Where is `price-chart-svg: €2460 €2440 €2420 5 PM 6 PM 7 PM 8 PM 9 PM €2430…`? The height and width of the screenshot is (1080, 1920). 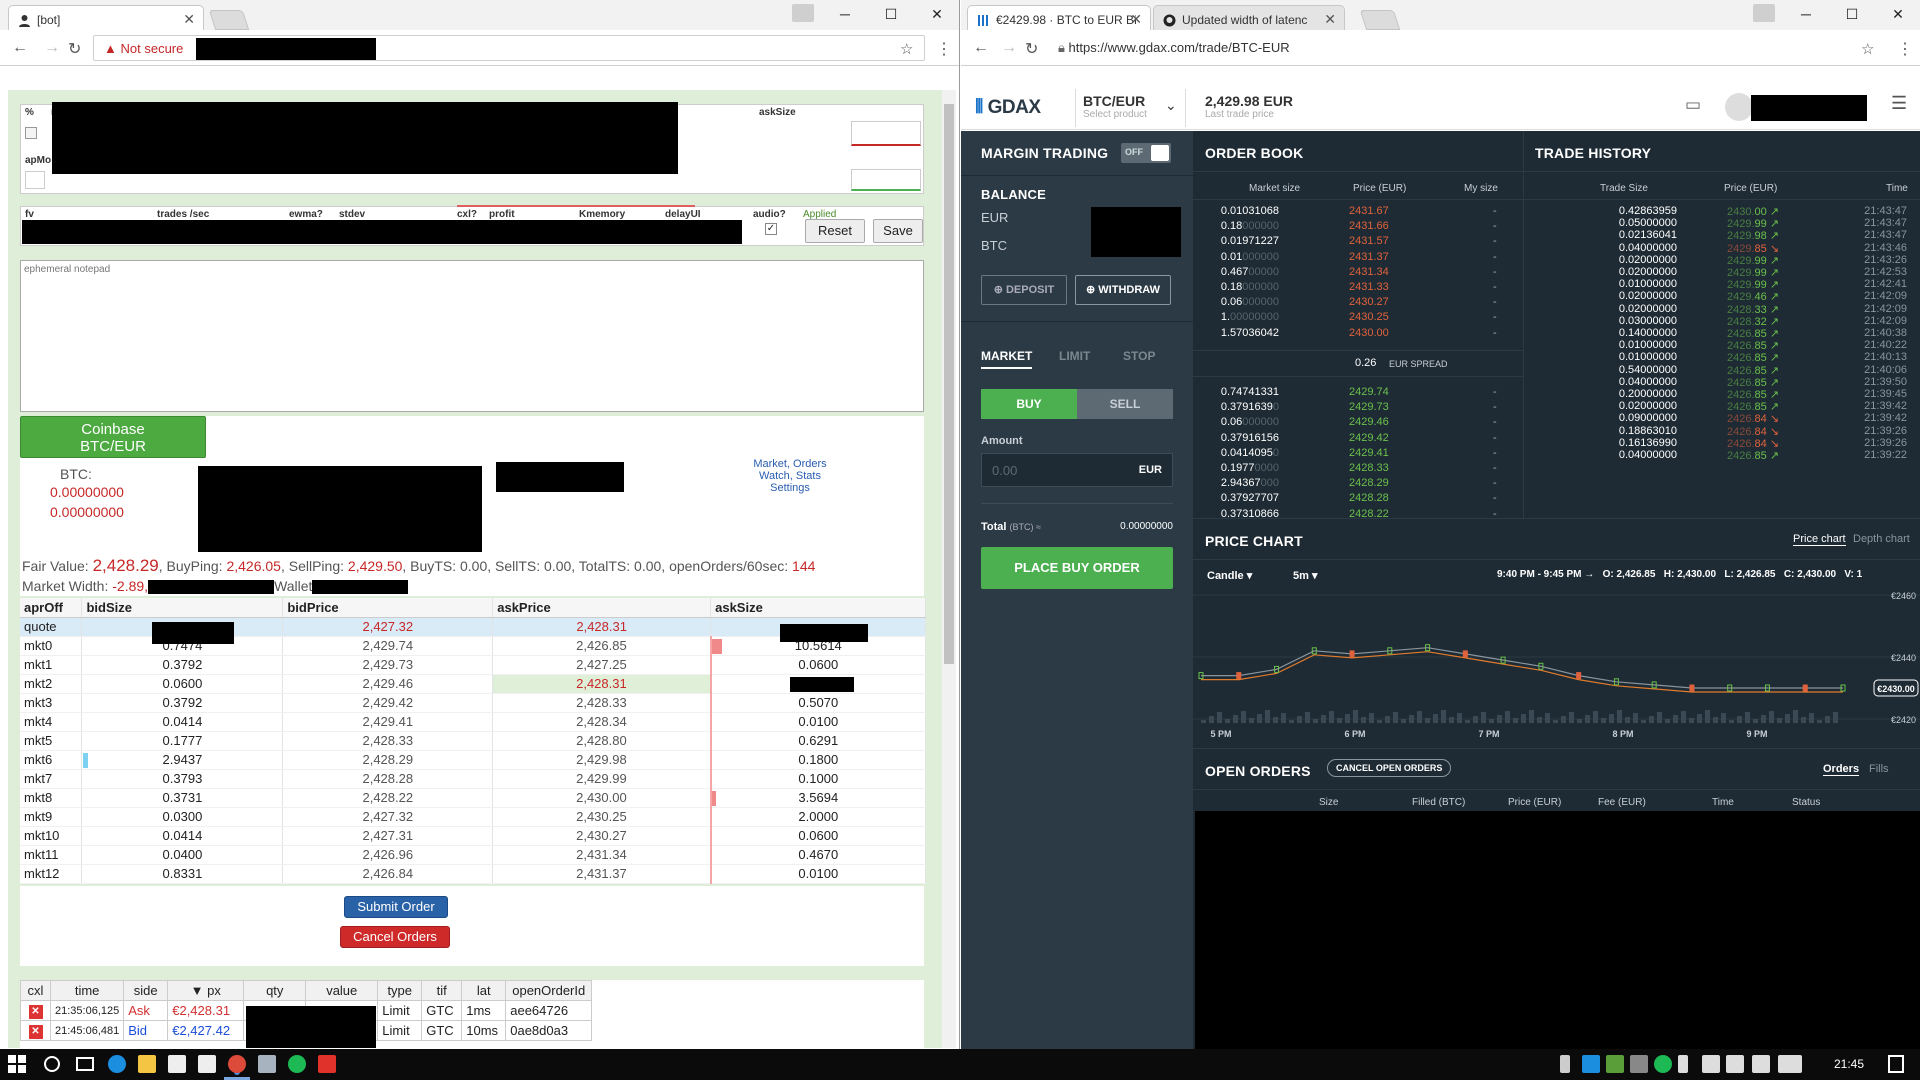
price-chart-svg: €2460 €2440 €2420 5 PM 6 PM 7 PM 8 PM 9 PM €2430… is located at coordinates (1556, 667).